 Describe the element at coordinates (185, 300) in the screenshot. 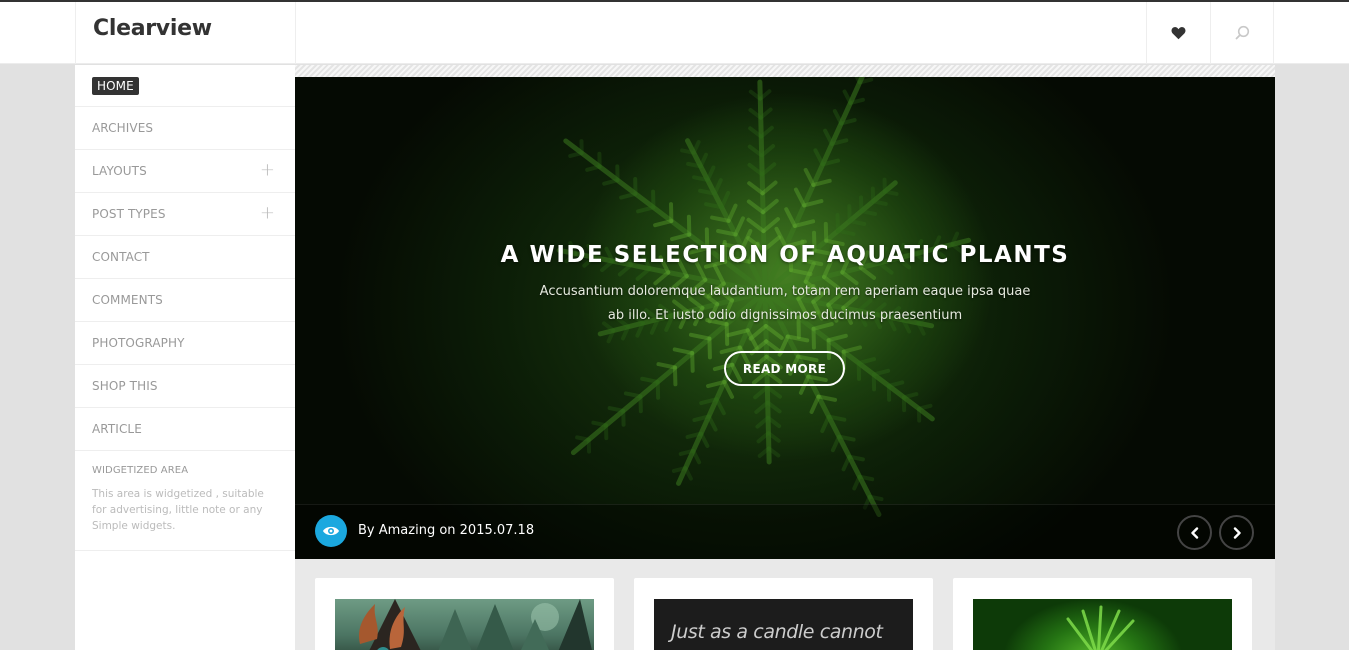

I see `sidebar-item-comments: COMMENTS` at that location.